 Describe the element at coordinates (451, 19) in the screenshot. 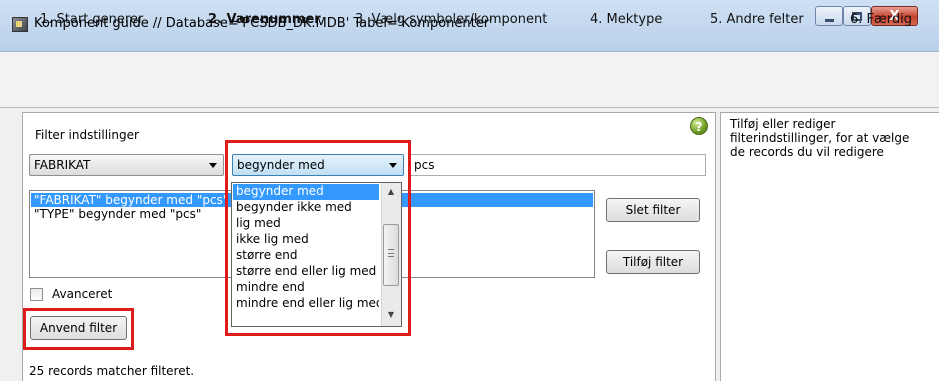

I see `step-vaelg-symboler: 3. Vælg symboler/komponent` at that location.